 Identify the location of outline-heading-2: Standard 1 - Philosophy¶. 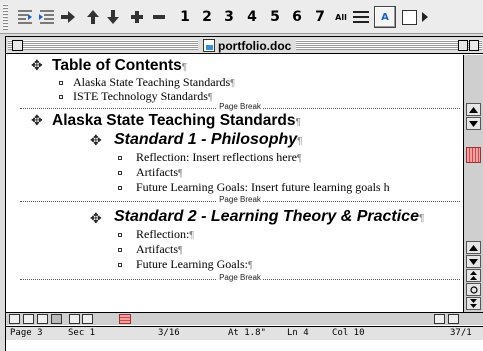
(208, 140).